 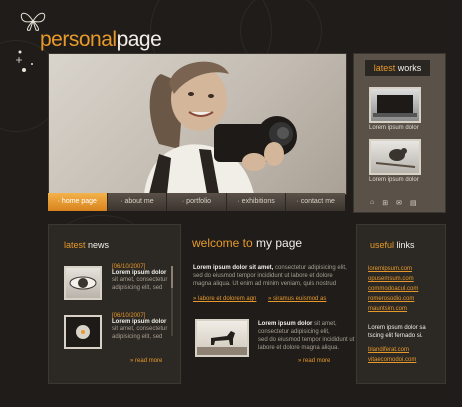 I want to click on latest-works-title-b: works, so click(x=409, y=68).